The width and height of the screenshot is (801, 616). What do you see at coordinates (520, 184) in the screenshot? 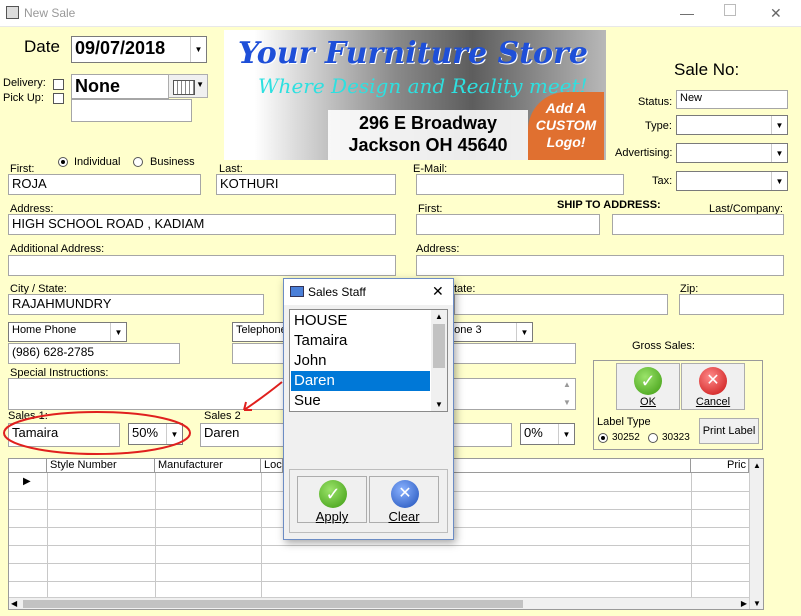
I see `email-field` at bounding box center [520, 184].